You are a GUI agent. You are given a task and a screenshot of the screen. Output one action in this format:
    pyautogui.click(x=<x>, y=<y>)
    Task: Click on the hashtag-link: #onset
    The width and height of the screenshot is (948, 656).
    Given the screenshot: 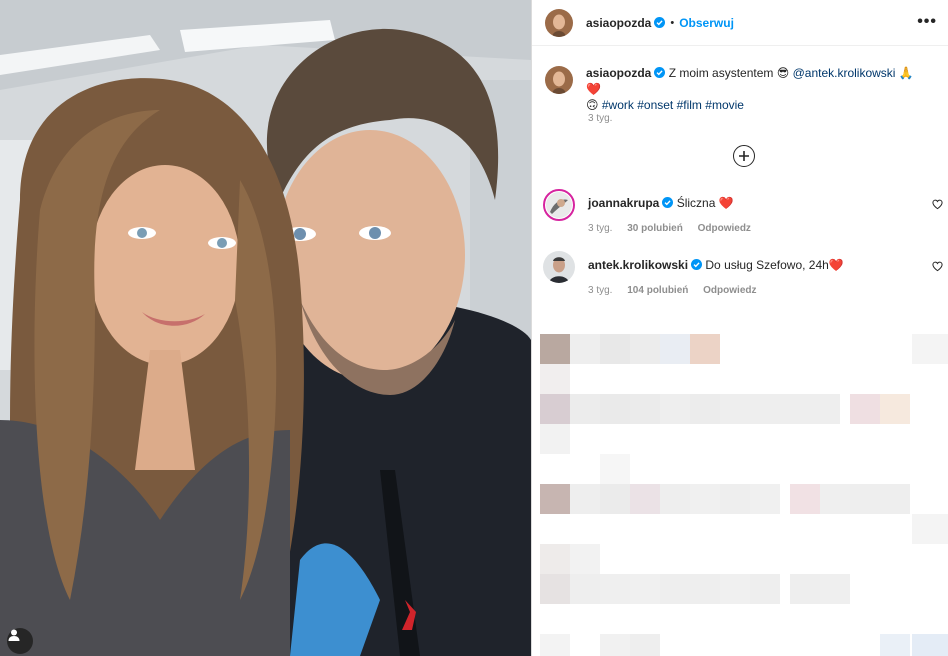 What is the action you would take?
    pyautogui.click(x=655, y=105)
    